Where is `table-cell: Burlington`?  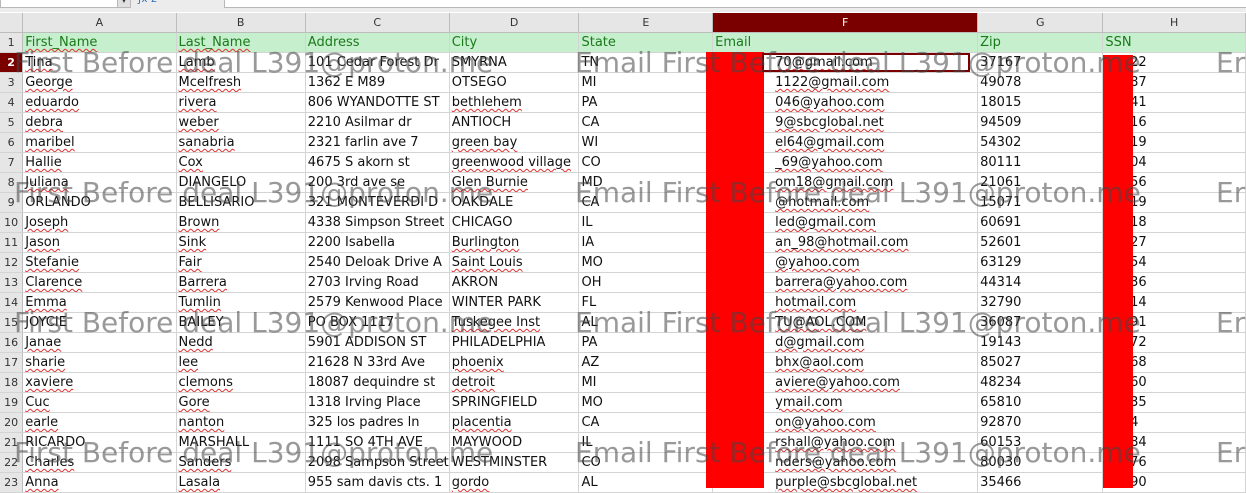 table-cell: Burlington is located at coordinates (514, 242).